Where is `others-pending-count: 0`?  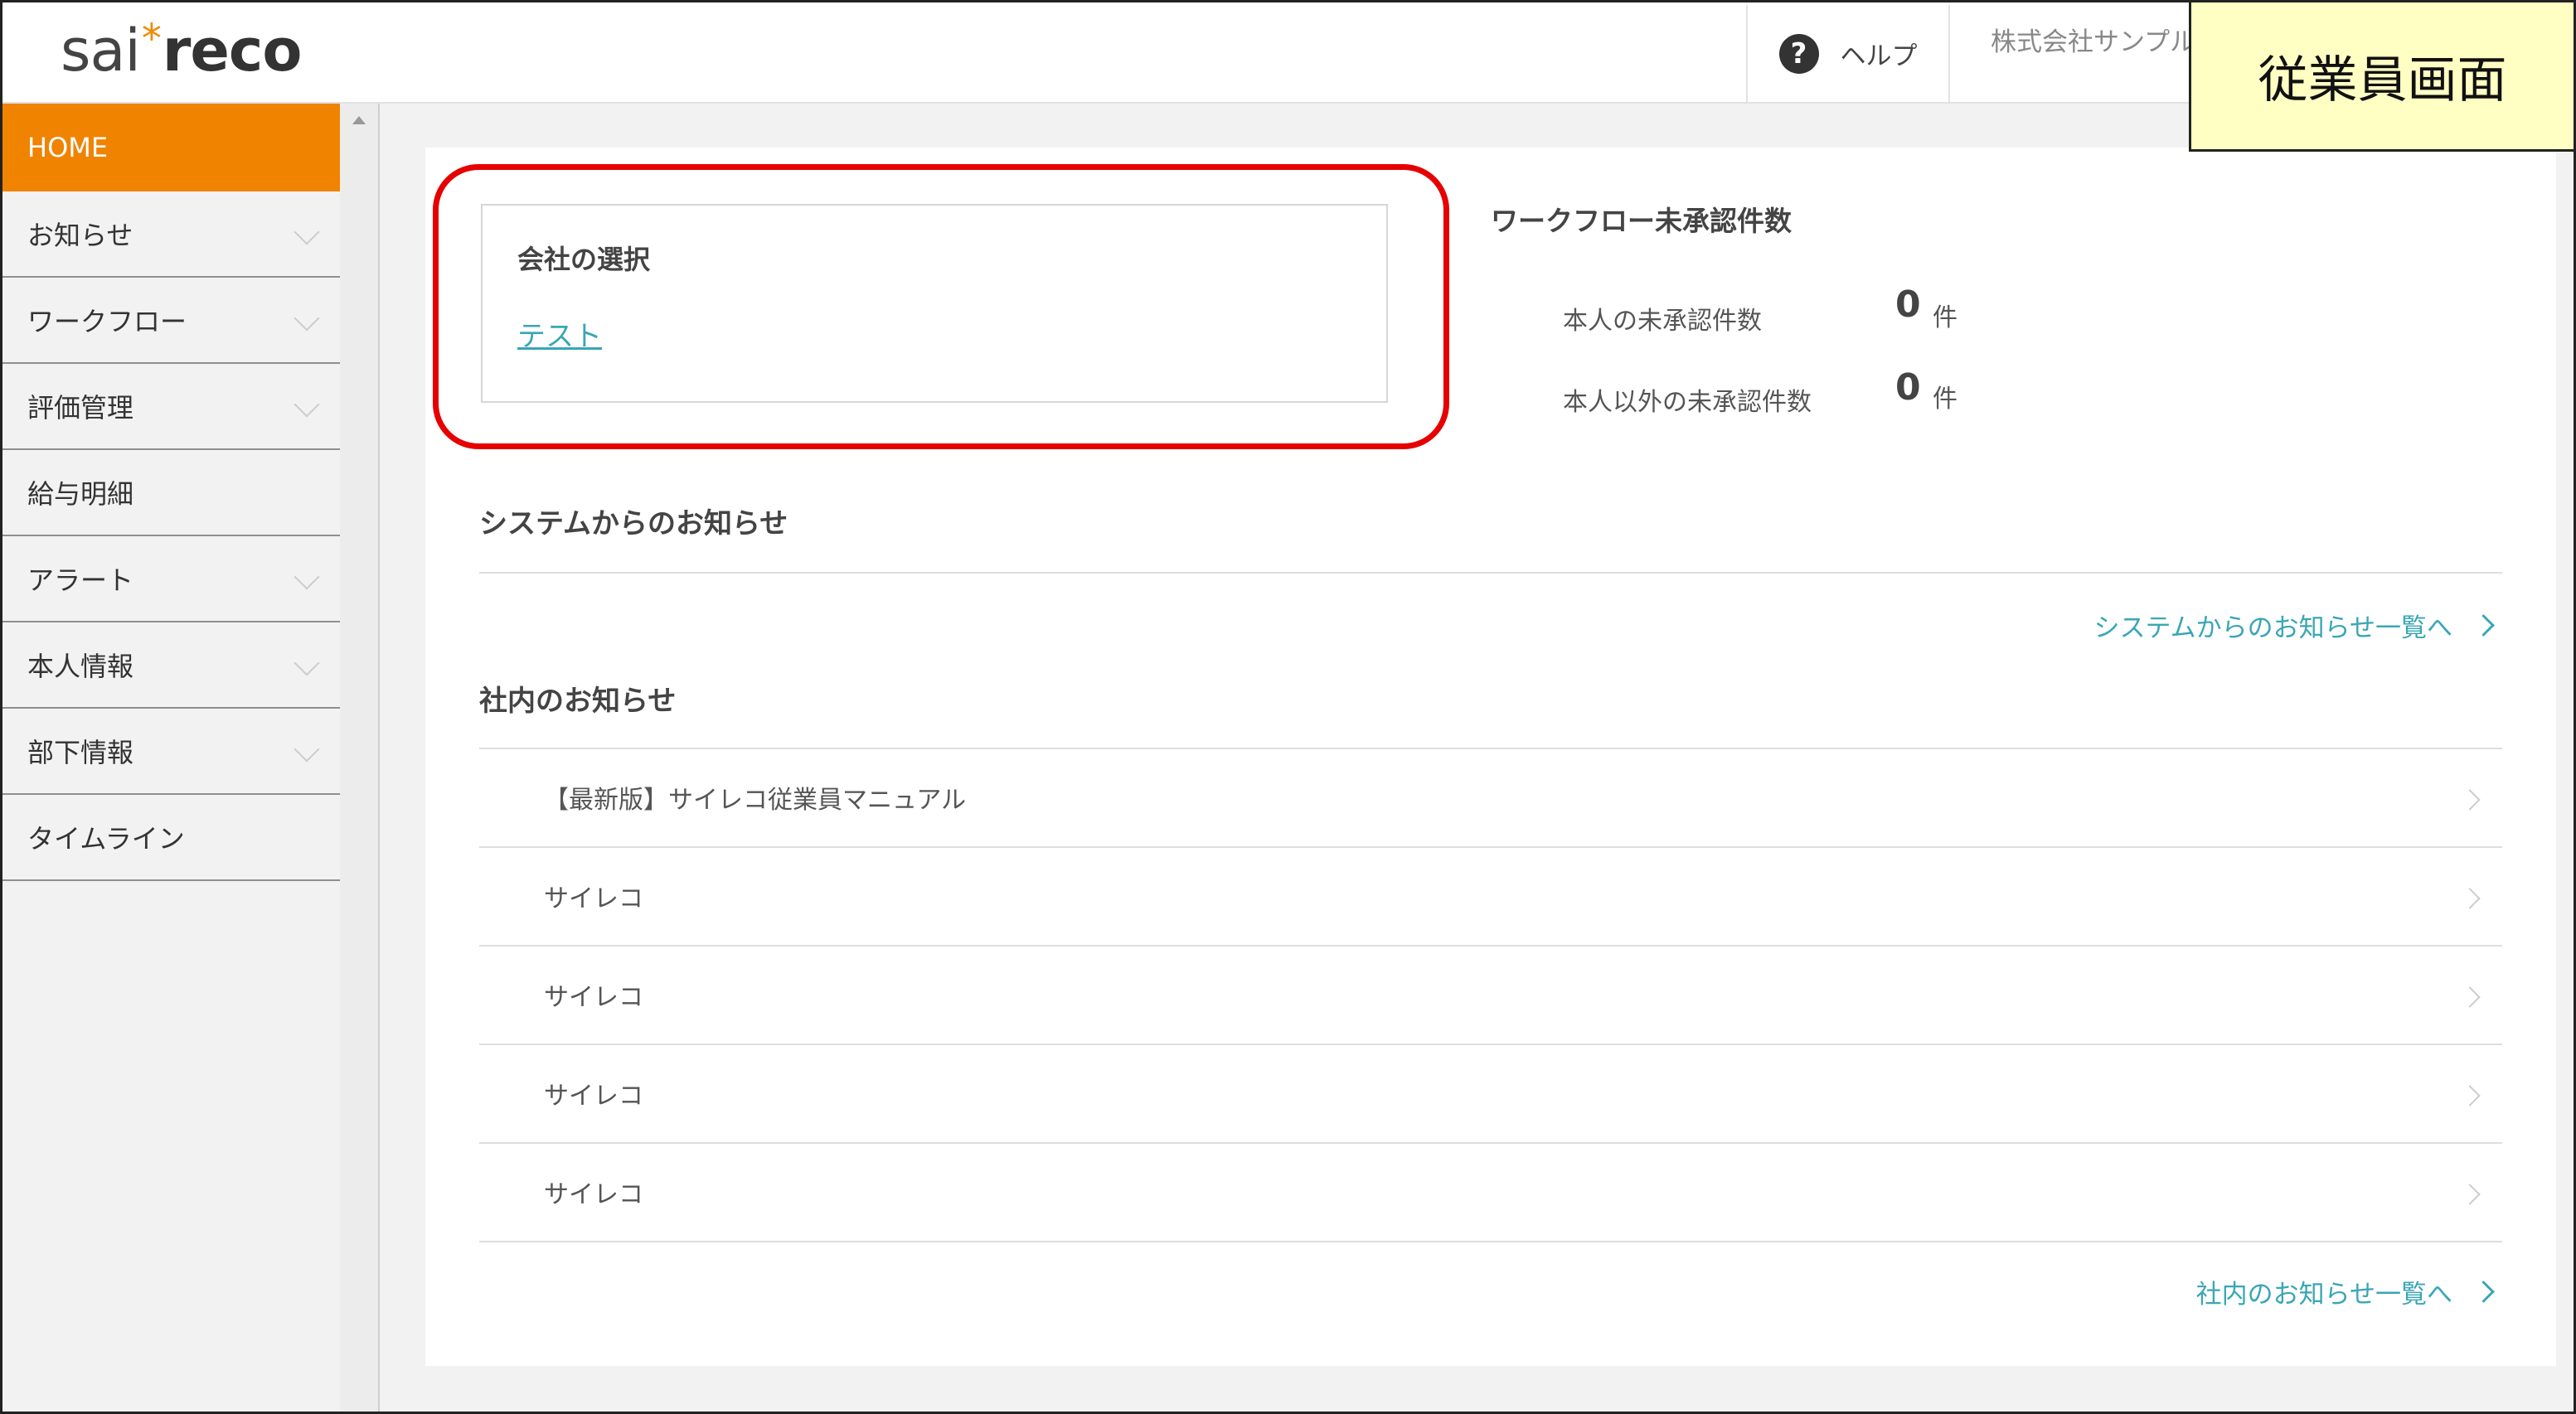 others-pending-count: 0 is located at coordinates (1908, 387).